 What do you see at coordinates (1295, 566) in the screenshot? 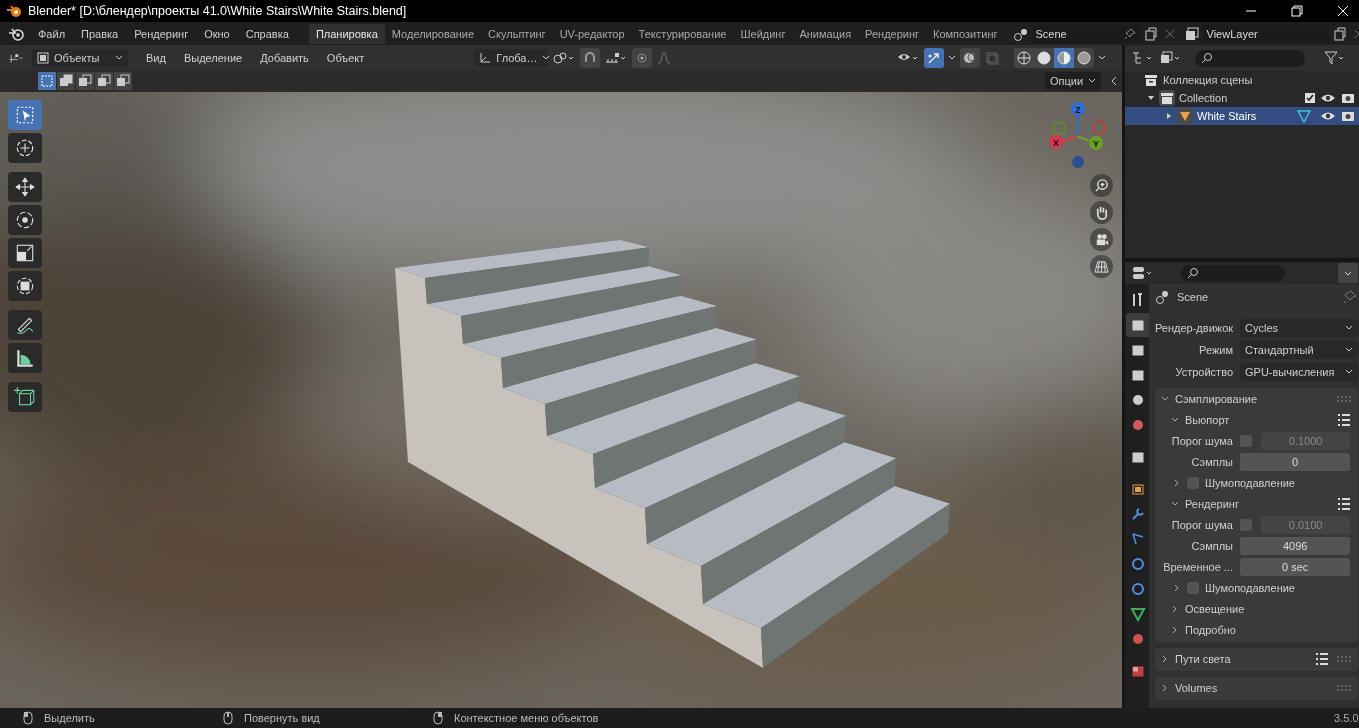
I see `number-field: 0 sec` at bounding box center [1295, 566].